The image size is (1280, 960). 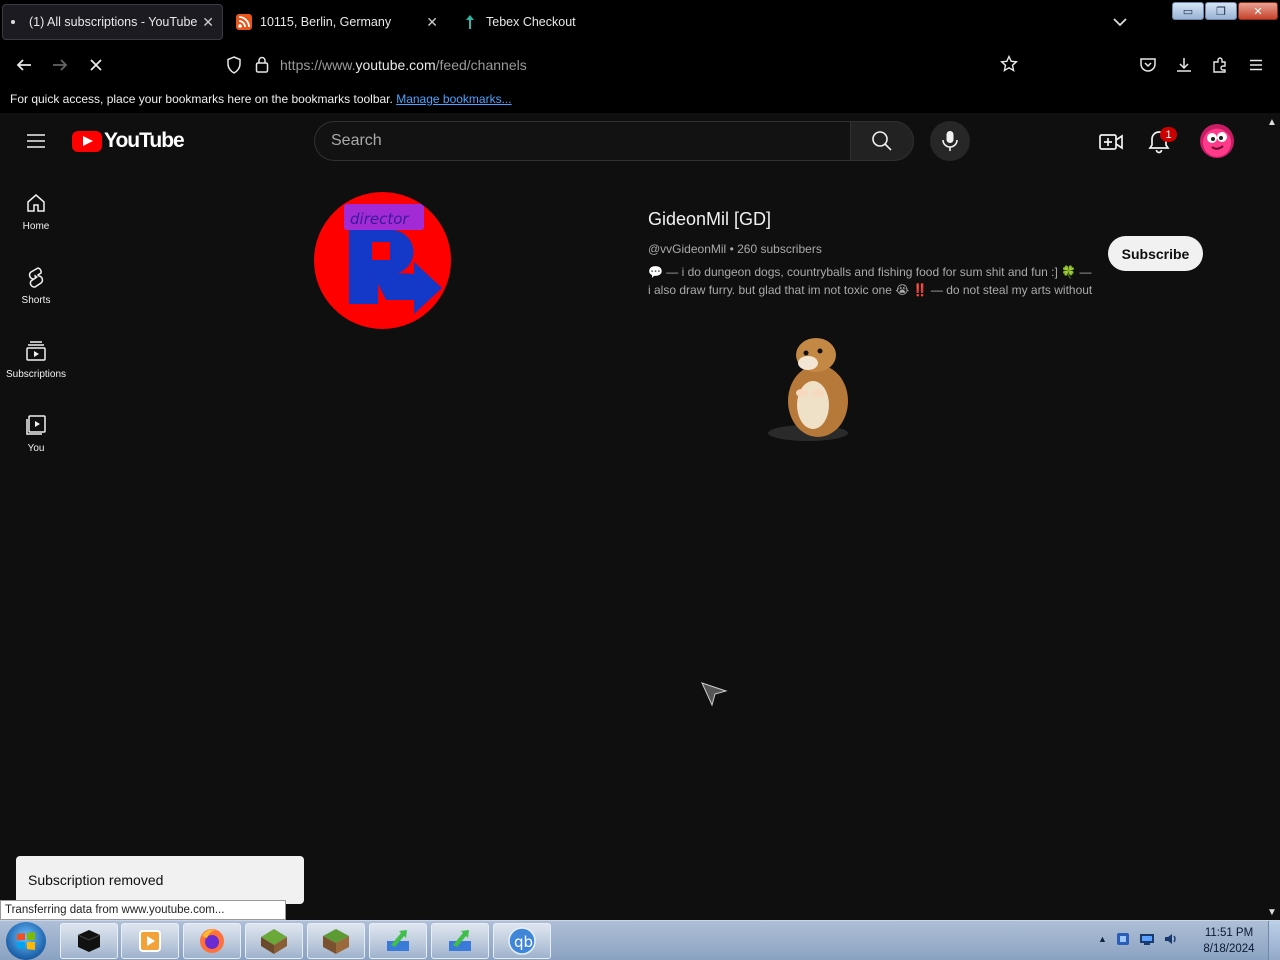 What do you see at coordinates (36, 277) in the screenshot?
I see `shorts-icon` at bounding box center [36, 277].